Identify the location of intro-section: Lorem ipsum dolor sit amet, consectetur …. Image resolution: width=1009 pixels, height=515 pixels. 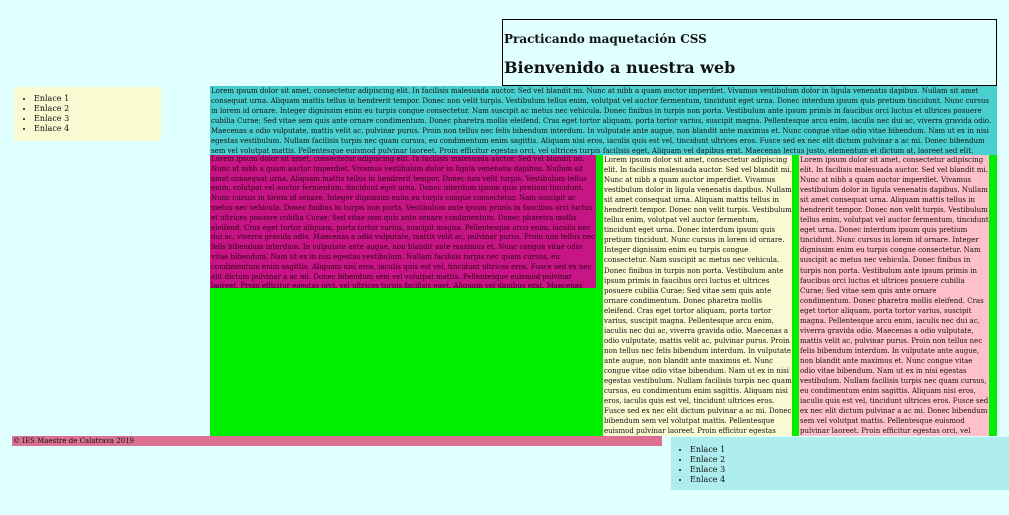
(603, 120).